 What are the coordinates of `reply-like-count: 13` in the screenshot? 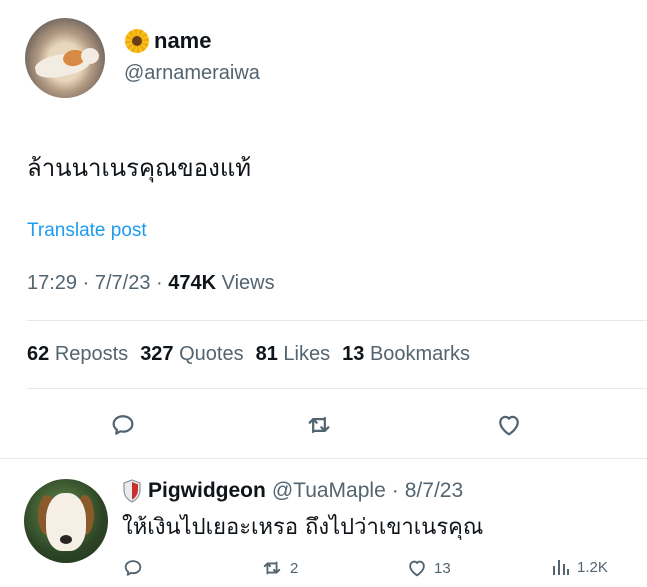 It's located at (442, 568).